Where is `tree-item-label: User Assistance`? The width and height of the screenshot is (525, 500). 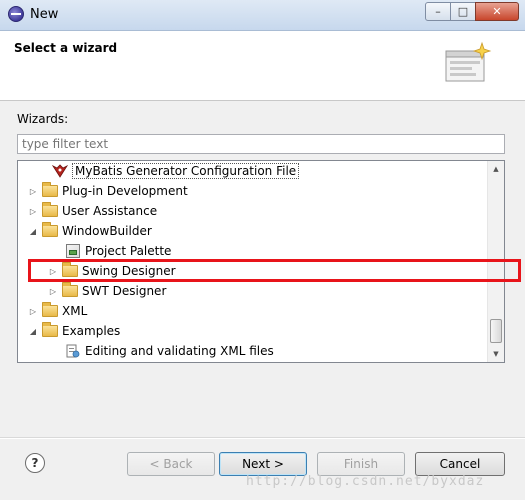
tree-item-label: User Assistance is located at coordinates (110, 211).